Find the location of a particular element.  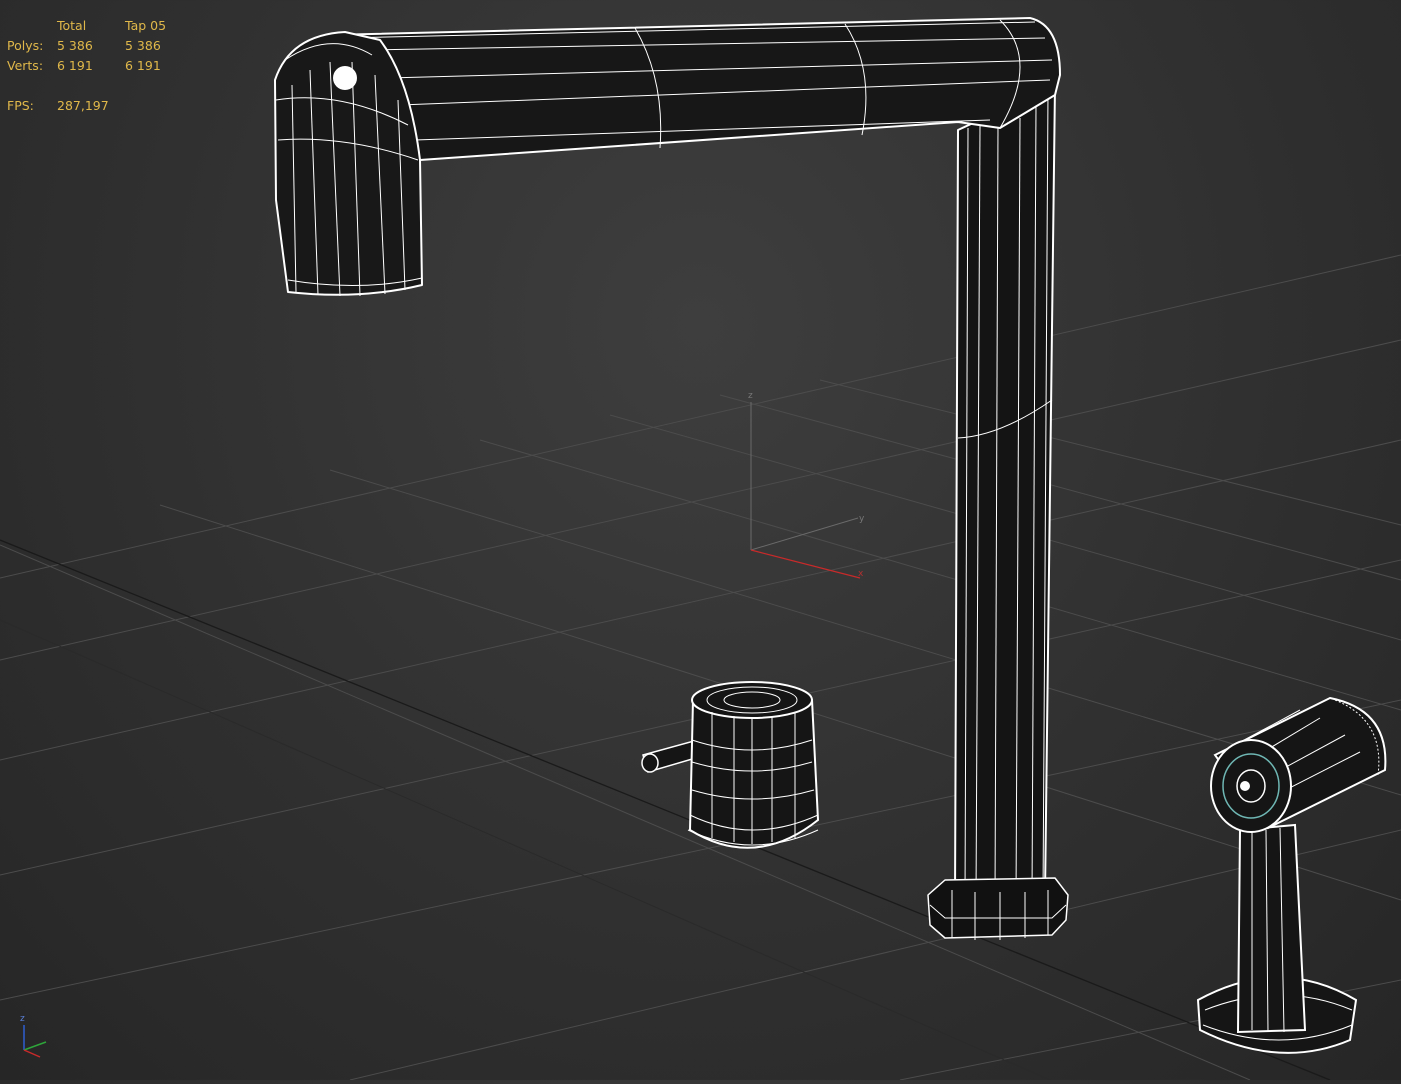

specular-highlight is located at coordinates (345, 78).